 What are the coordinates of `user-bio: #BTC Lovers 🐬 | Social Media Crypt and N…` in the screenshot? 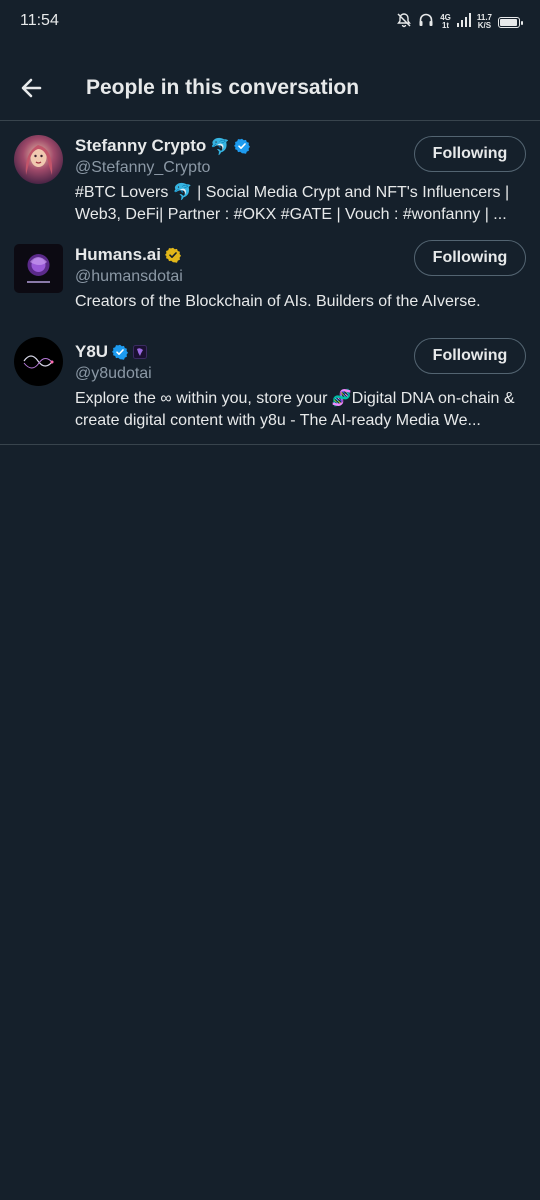 It's located at (292, 203).